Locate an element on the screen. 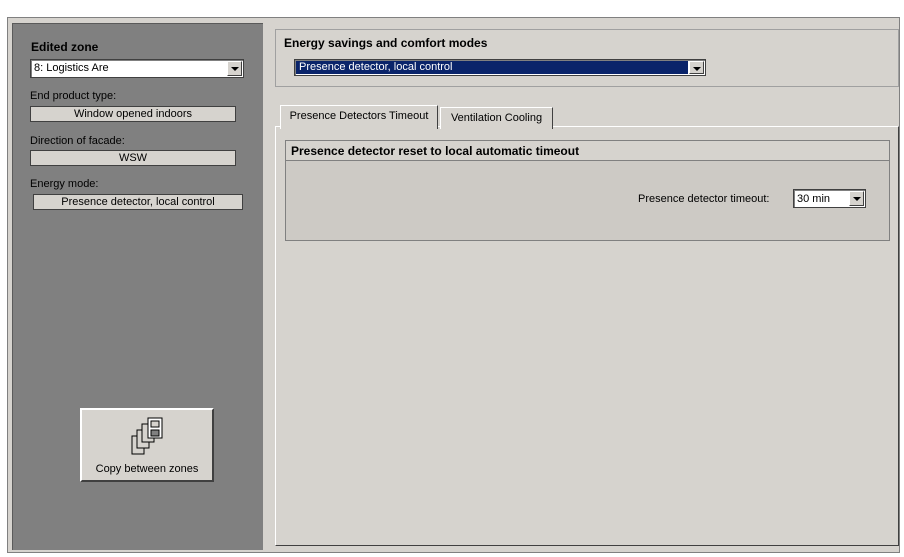 The image size is (904, 557). tab-label: Presence Detectors Timeout is located at coordinates (359, 116).